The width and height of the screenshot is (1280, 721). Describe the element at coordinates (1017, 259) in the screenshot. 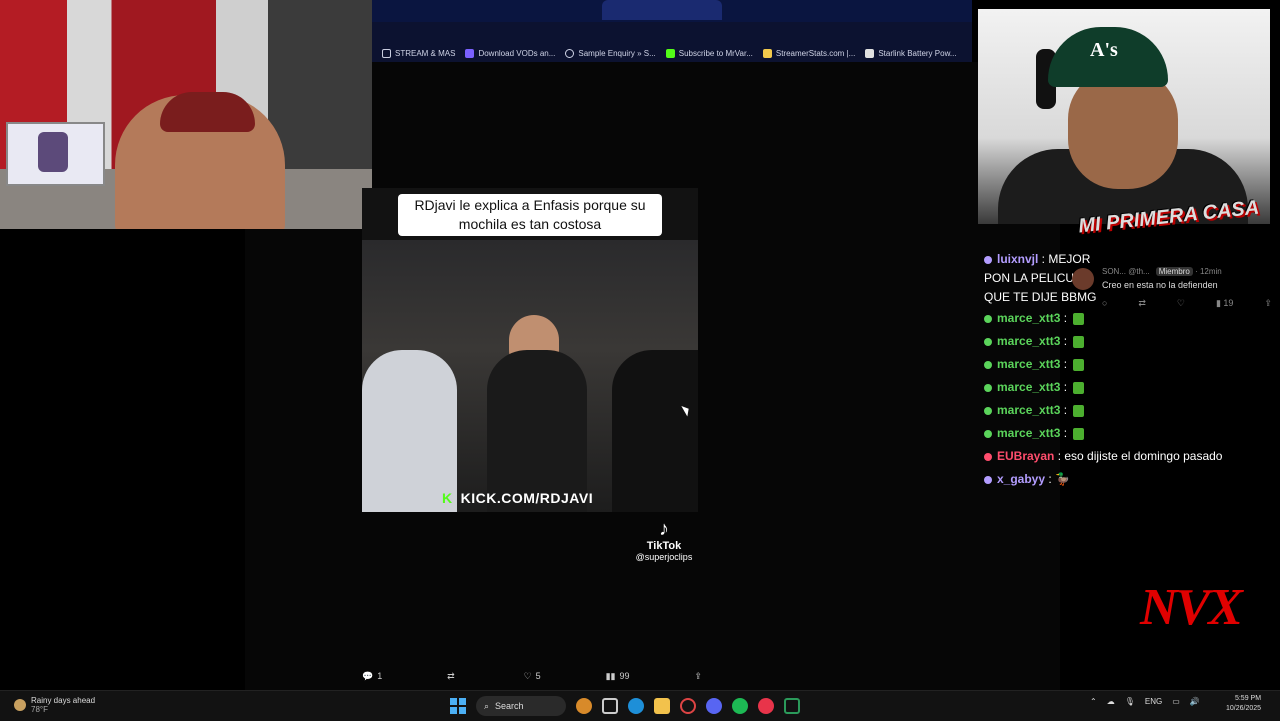

I see `chat-username: luixnvjl` at that location.